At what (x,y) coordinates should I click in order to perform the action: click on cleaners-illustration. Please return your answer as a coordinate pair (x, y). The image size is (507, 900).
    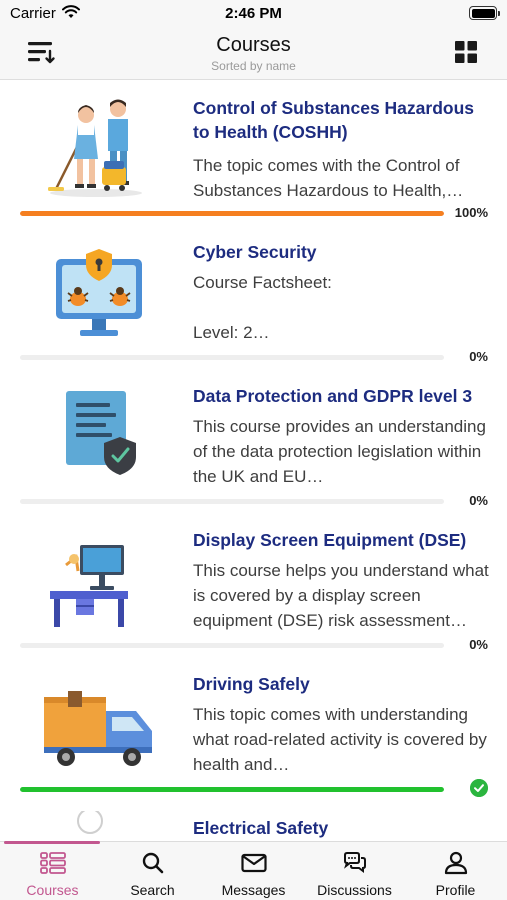
    Looking at the image, I should click on (95, 148).